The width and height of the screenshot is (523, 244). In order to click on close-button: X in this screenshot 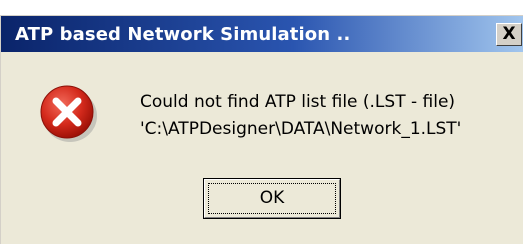, I will do `click(509, 34)`.